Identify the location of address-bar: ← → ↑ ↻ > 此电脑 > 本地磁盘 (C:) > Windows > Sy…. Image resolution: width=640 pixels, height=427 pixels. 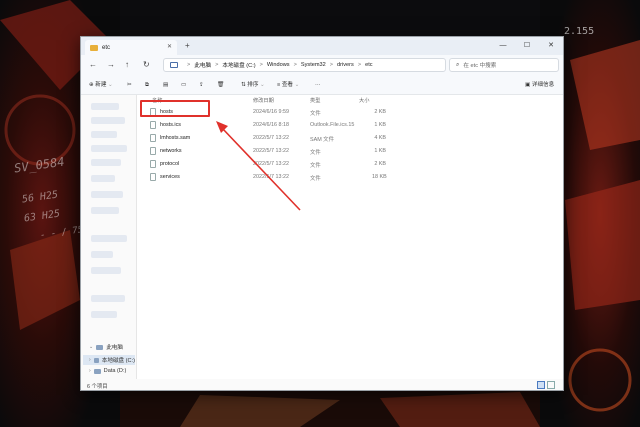
(322, 65).